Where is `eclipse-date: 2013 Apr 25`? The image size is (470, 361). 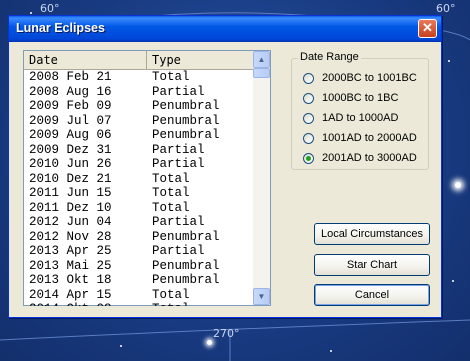
eclipse-date: 2013 Apr 25 is located at coordinates (70, 251).